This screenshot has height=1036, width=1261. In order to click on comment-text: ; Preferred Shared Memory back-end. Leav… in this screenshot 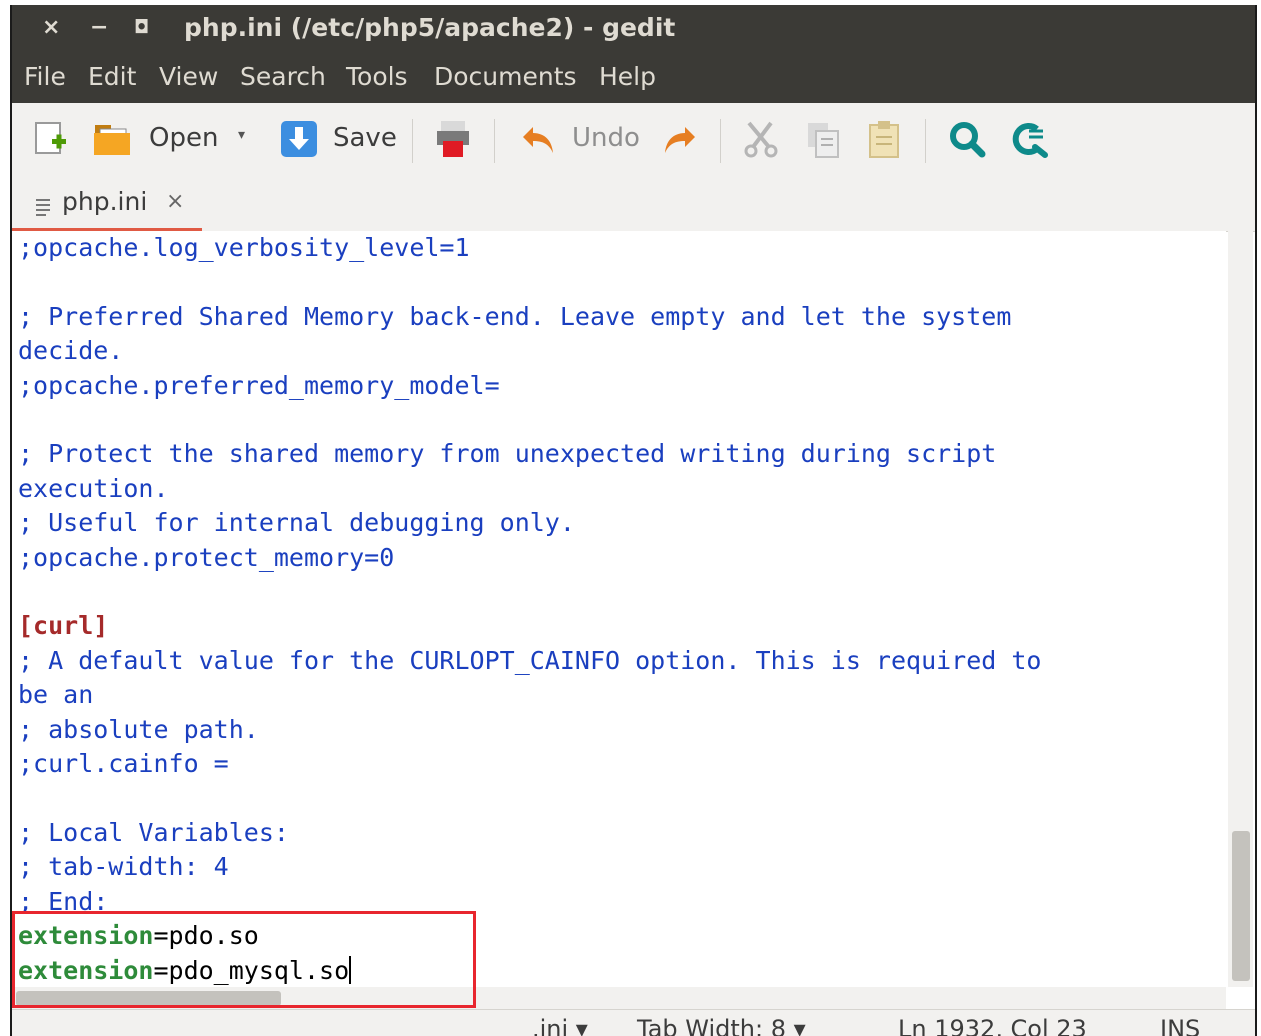, I will do `click(515, 316)`.